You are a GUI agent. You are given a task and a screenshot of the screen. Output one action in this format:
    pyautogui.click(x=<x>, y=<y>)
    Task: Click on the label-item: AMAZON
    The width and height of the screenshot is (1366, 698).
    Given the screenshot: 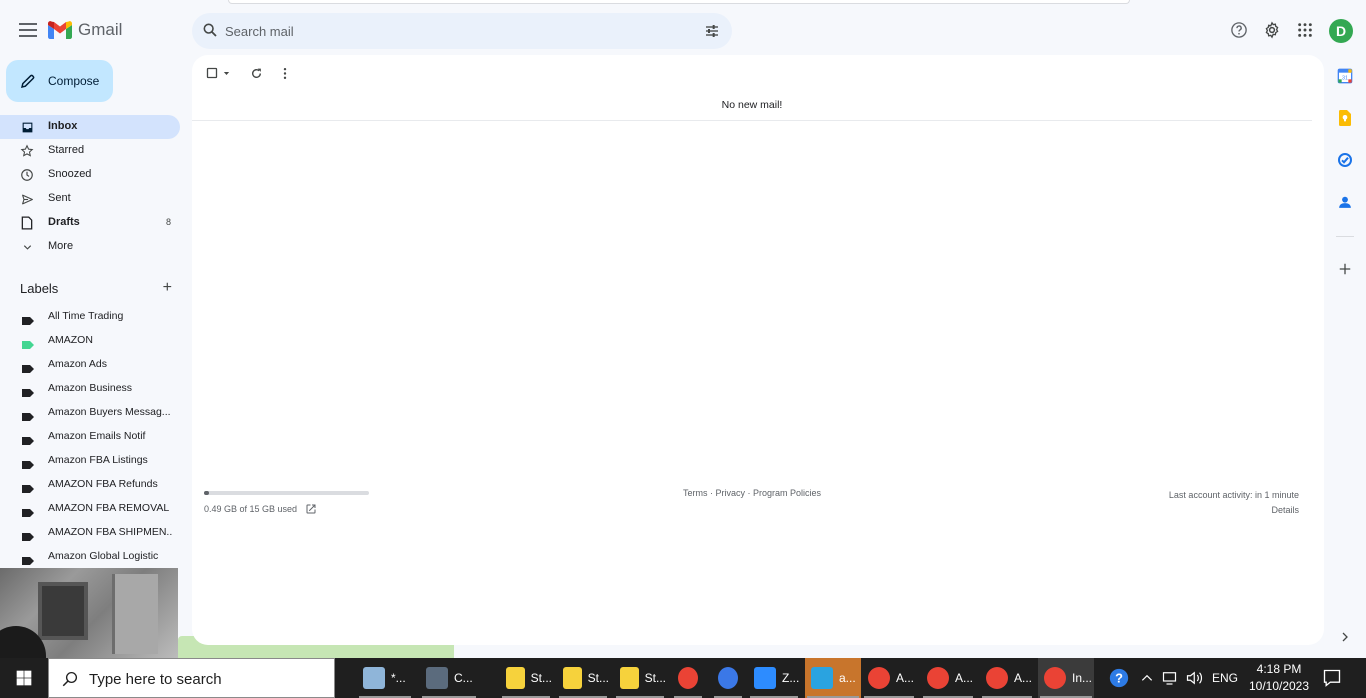 What is the action you would take?
    pyautogui.click(x=90, y=340)
    